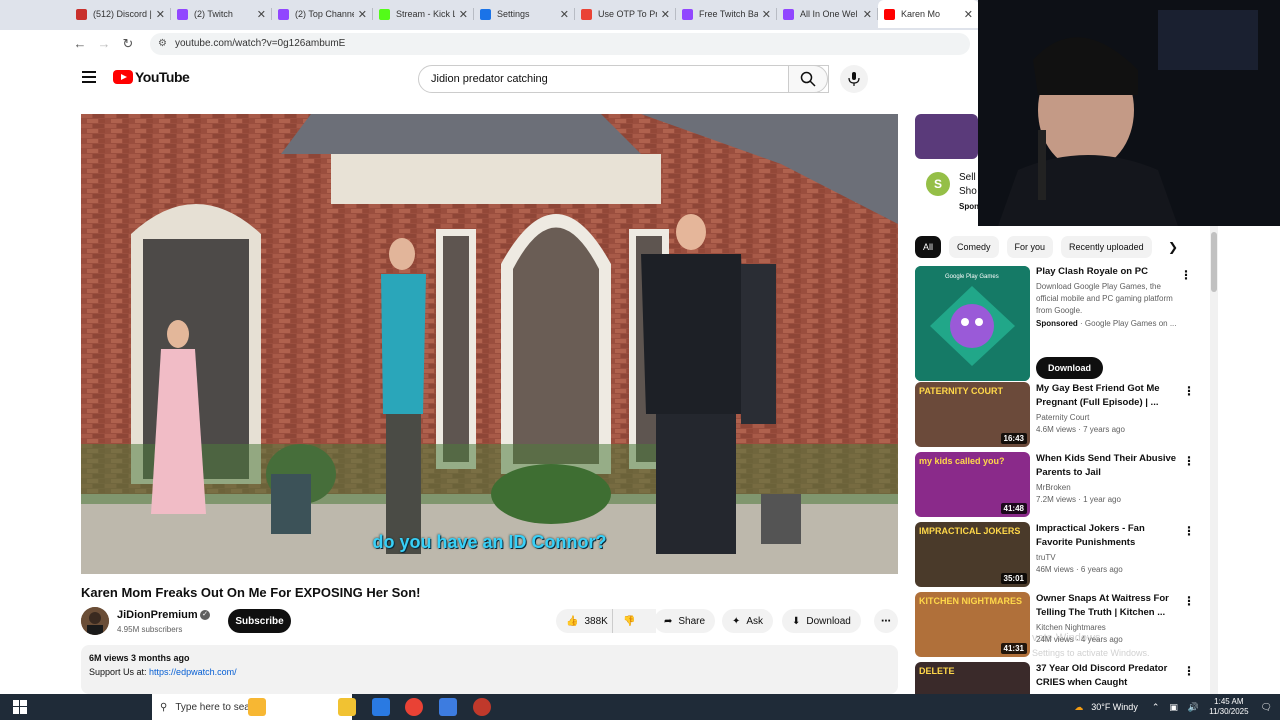 Image resolution: width=1280 pixels, height=720 pixels. I want to click on browser-tab: (512) Discord | ✕, so click(120, 14).